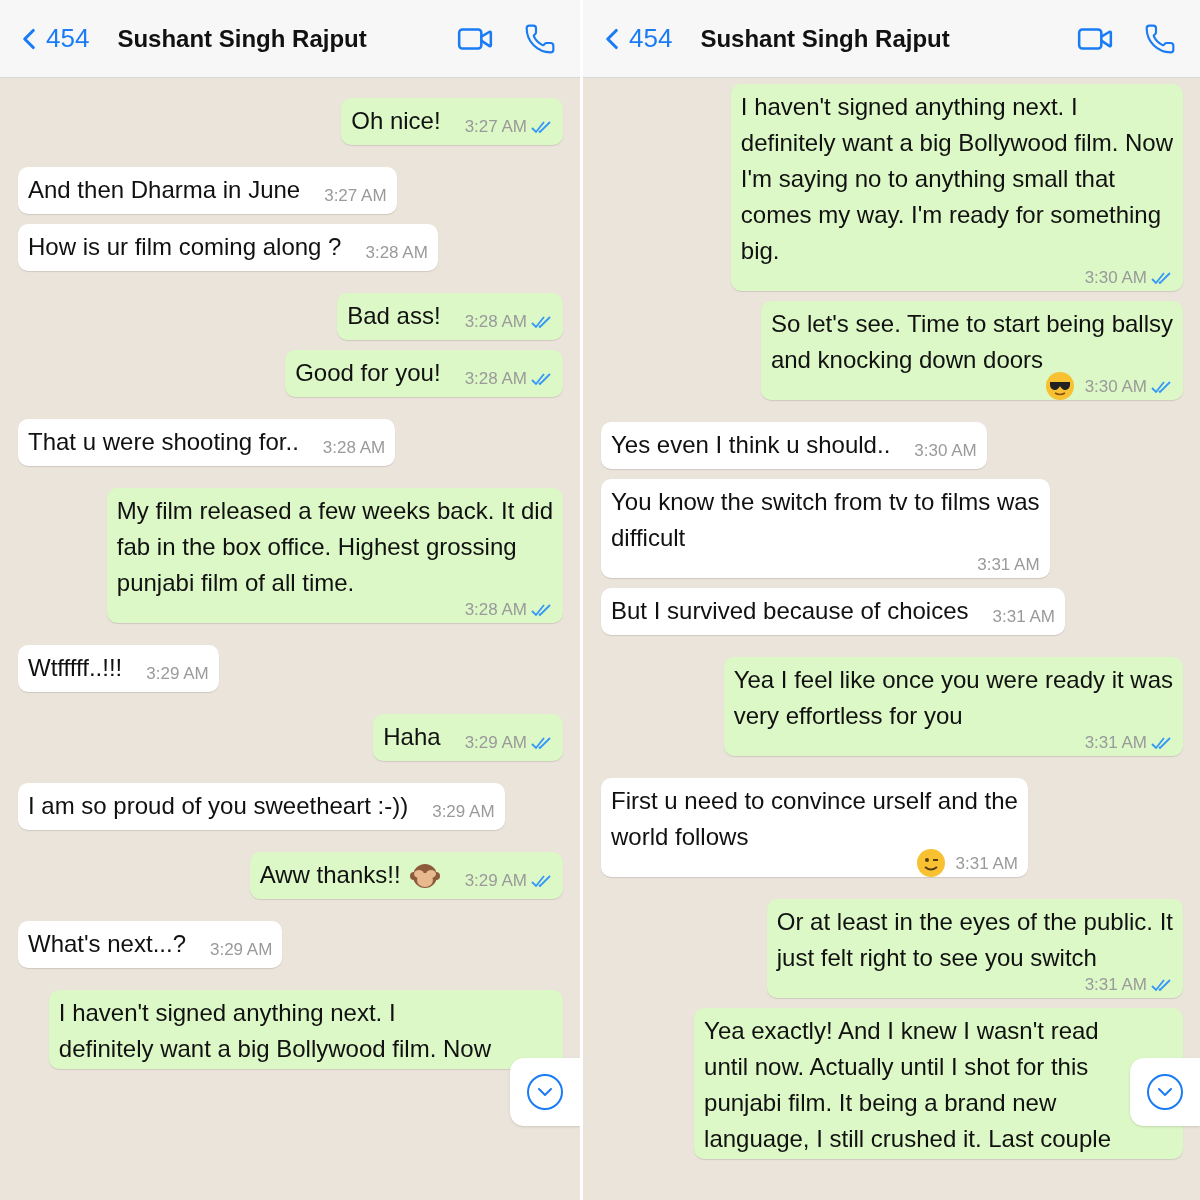  Describe the element at coordinates (930, 863) in the screenshot. I see `winking-face-icon` at that location.